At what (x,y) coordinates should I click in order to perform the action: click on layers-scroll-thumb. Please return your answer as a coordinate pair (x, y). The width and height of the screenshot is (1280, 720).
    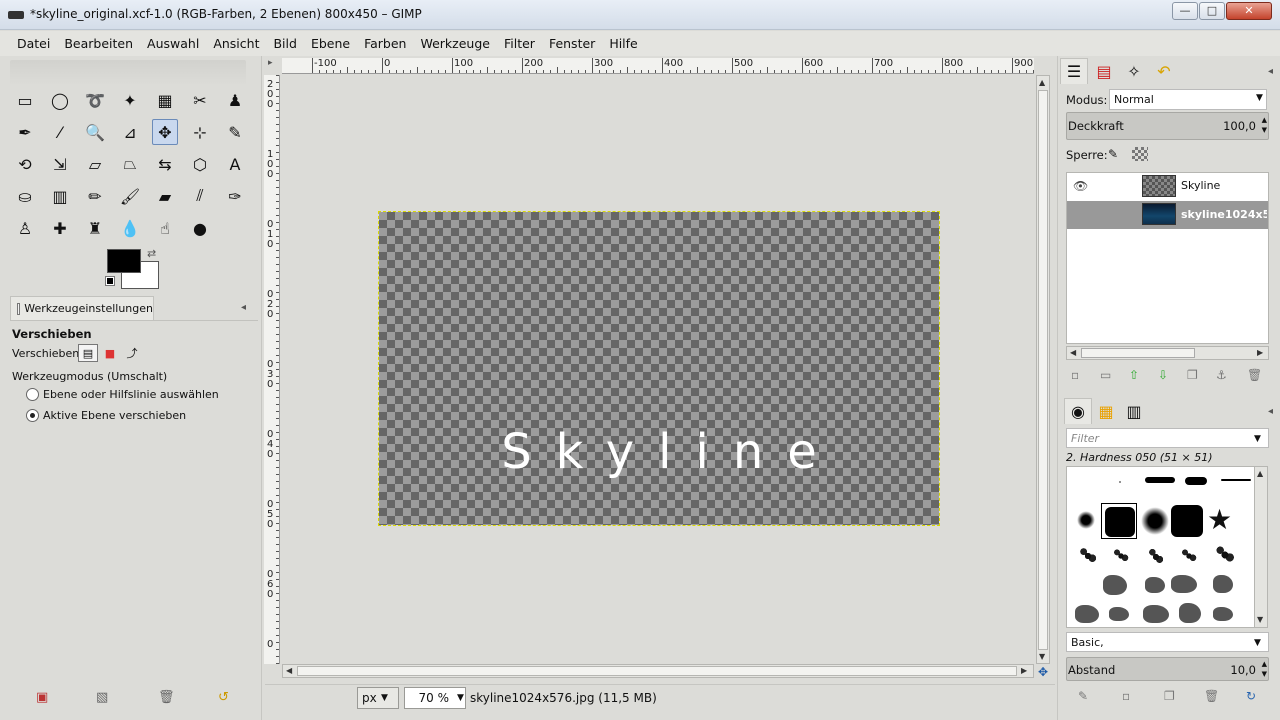
    Looking at the image, I should click on (1138, 353).